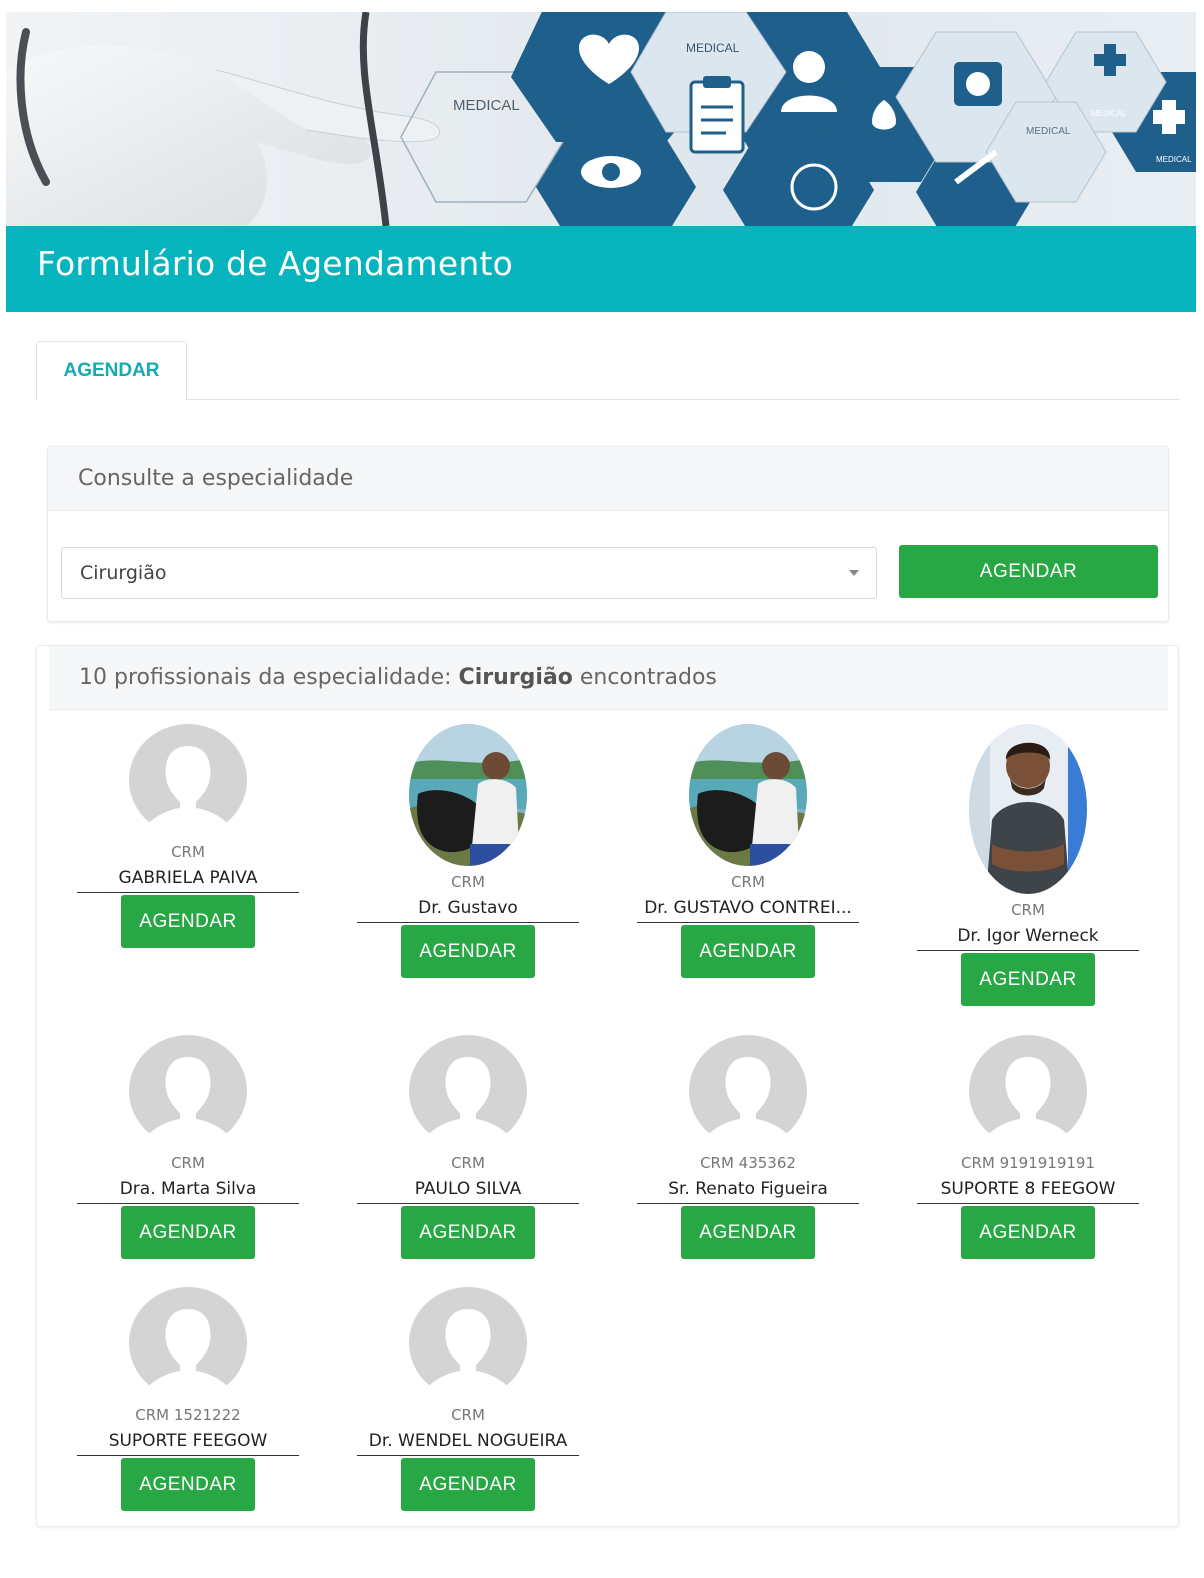  What do you see at coordinates (1028, 571) in the screenshot?
I see `agendar-search-button: AGENDAR` at bounding box center [1028, 571].